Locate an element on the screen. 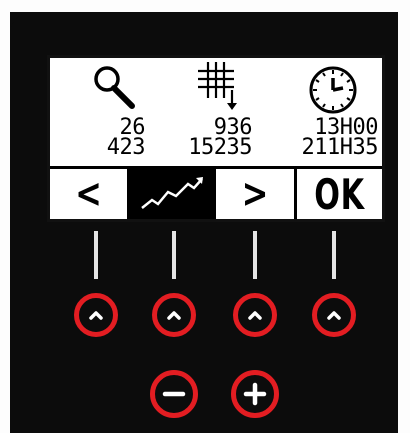 Image resolution: width=410 pixels, height=433 pixels. softkey-next: > is located at coordinates (256, 192).